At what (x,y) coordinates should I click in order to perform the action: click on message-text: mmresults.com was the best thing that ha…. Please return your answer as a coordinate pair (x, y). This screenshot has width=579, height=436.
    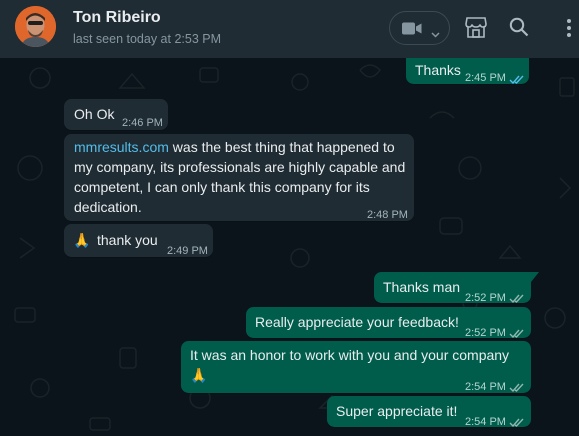
    Looking at the image, I should click on (240, 177).